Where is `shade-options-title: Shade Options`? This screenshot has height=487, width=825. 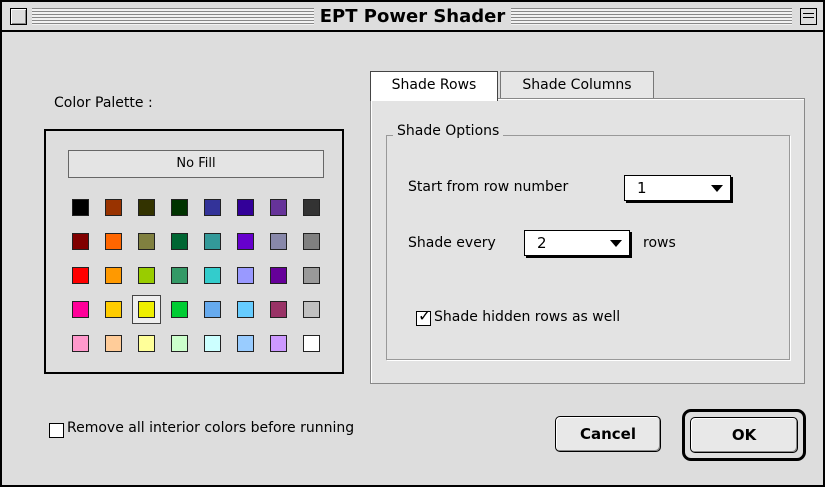
shade-options-title: Shade Options is located at coordinates (448, 131).